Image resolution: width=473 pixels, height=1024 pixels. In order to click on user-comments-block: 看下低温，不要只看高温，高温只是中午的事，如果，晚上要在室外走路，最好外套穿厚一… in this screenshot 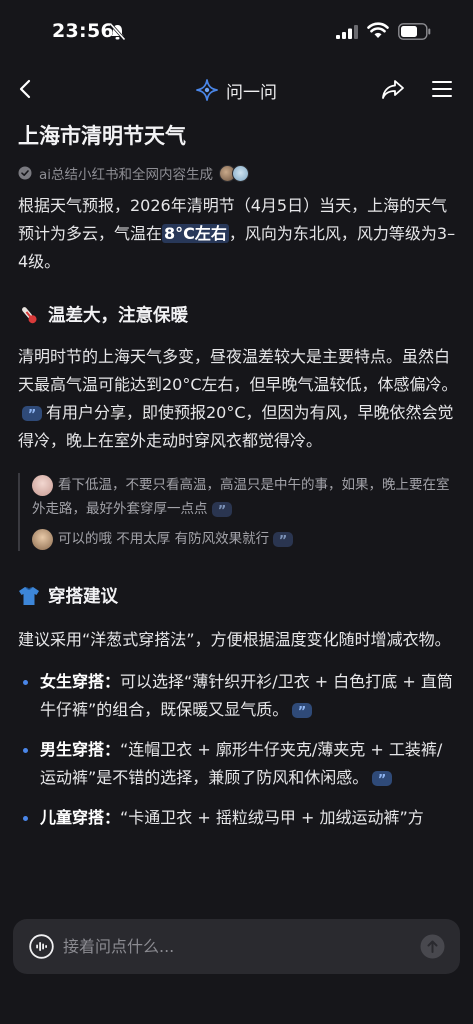, I will do `click(238, 512)`.